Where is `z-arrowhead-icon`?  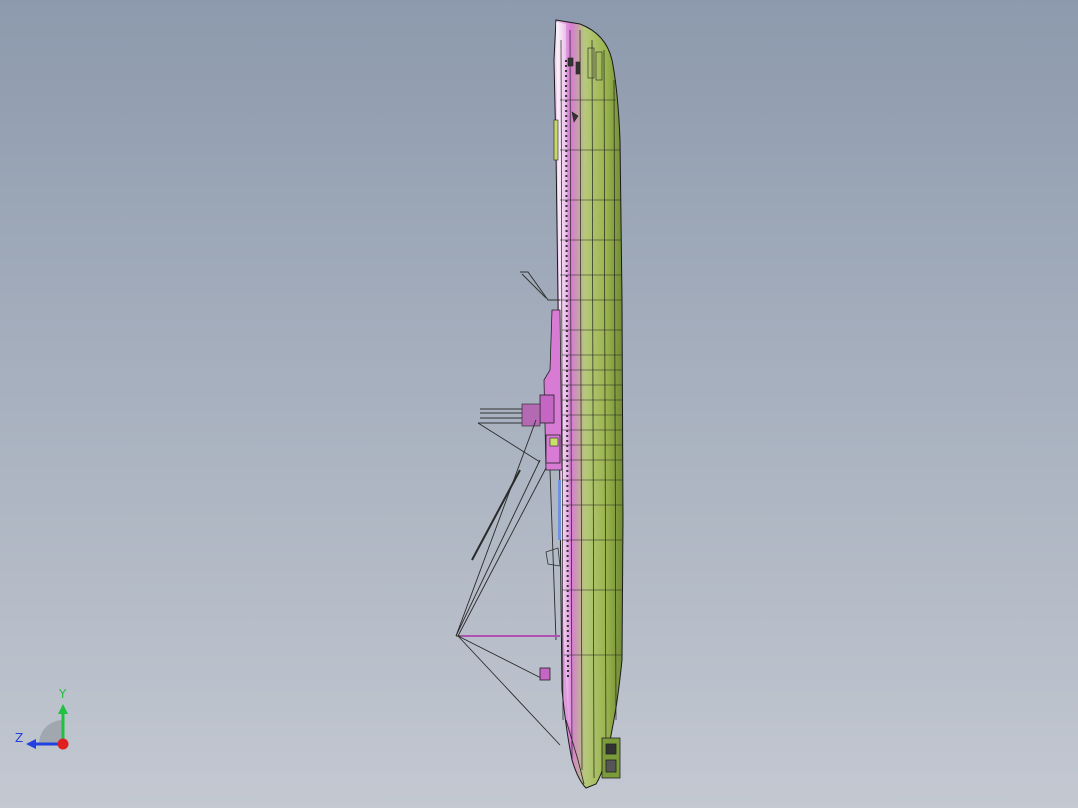
z-arrowhead-icon is located at coordinates (31, 744).